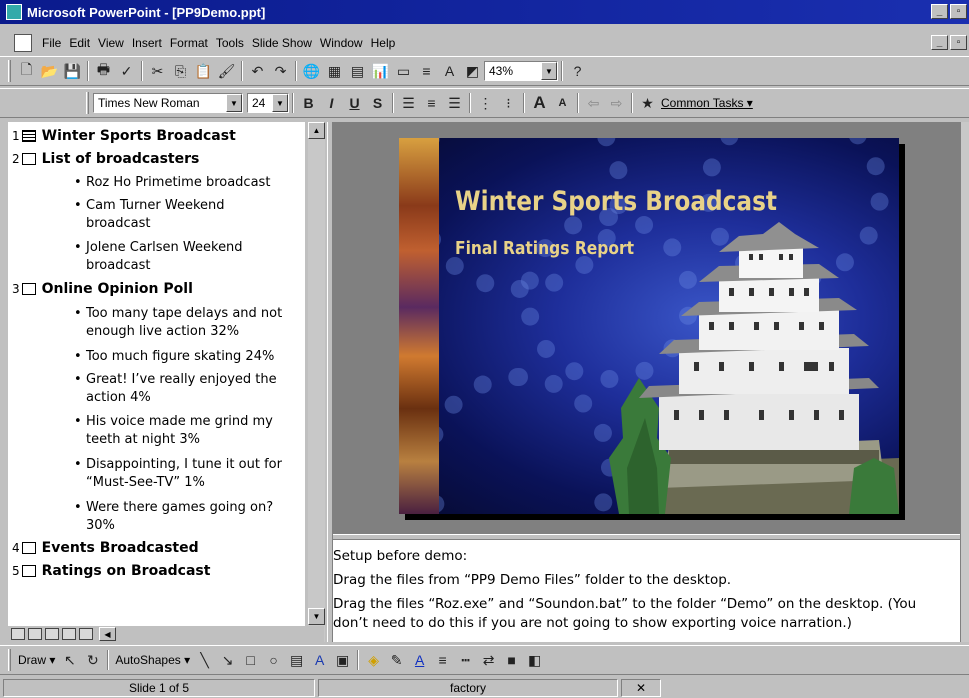  I want to click on italic-button: I, so click(331, 103).